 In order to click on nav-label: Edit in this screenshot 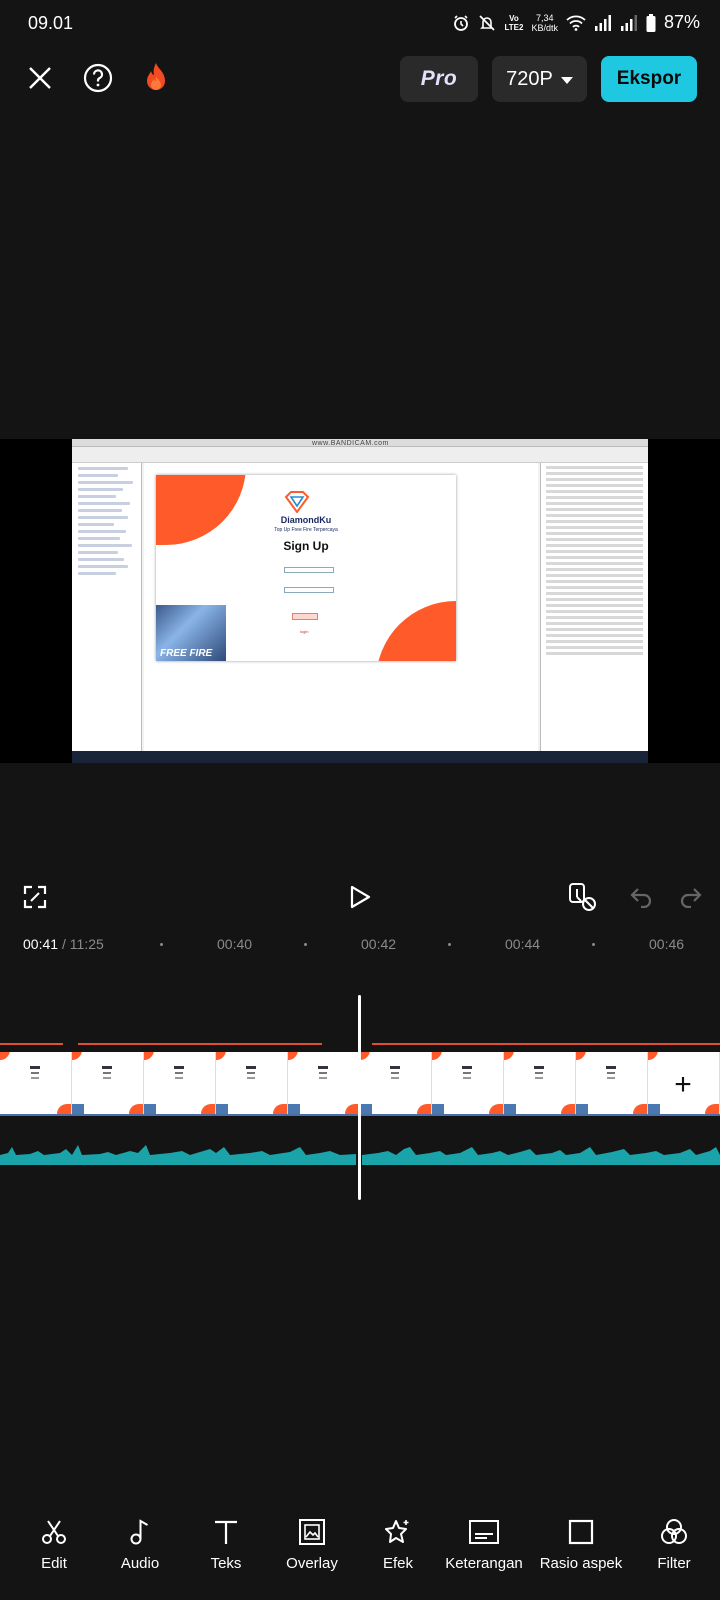, I will do `click(54, 1563)`.